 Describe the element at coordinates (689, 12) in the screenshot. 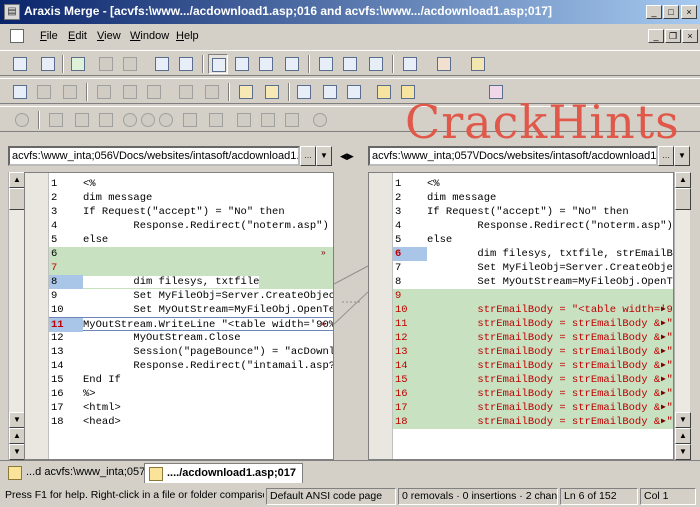

I see `close-button: ×` at that location.